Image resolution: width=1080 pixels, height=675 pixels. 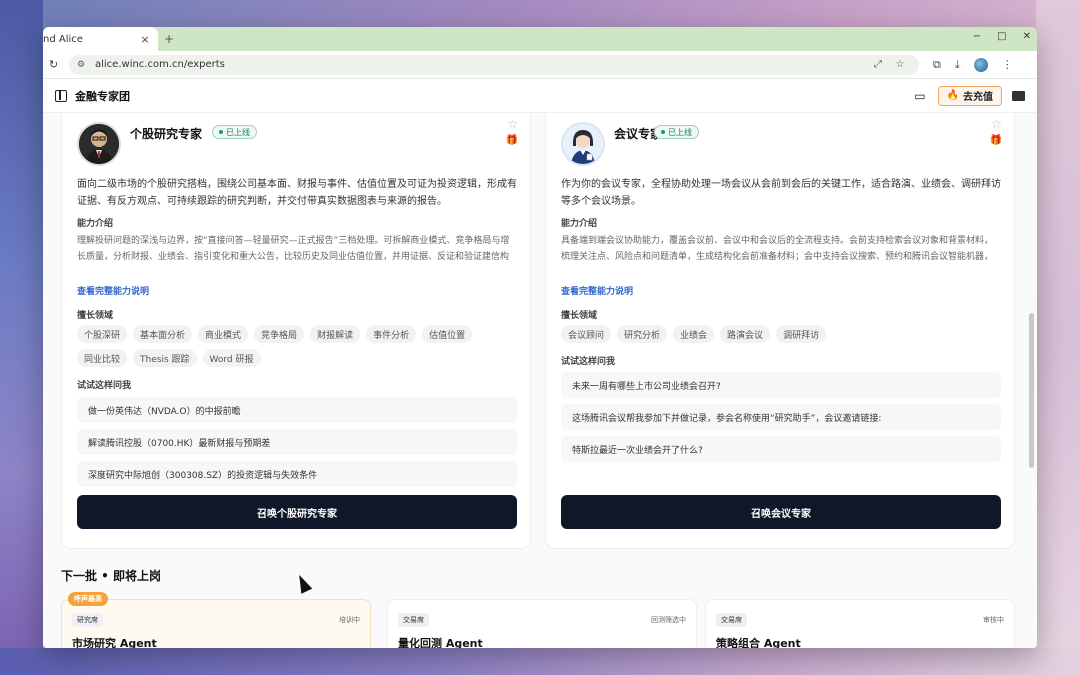 I want to click on desktop-wallpaper-right, so click(x=1058, y=337).